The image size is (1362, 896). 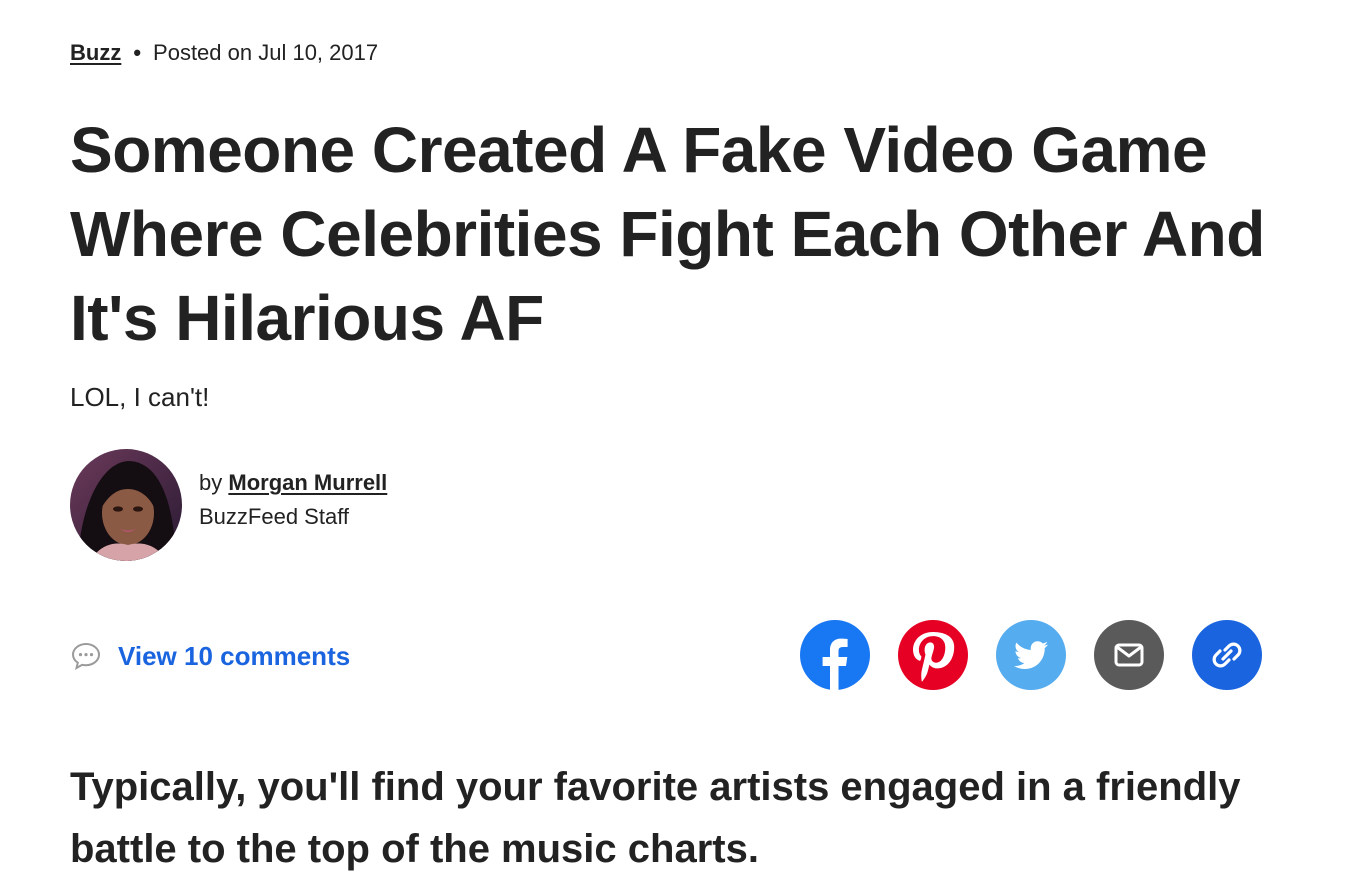 I want to click on share-twitter-button, so click(x=1031, y=655).